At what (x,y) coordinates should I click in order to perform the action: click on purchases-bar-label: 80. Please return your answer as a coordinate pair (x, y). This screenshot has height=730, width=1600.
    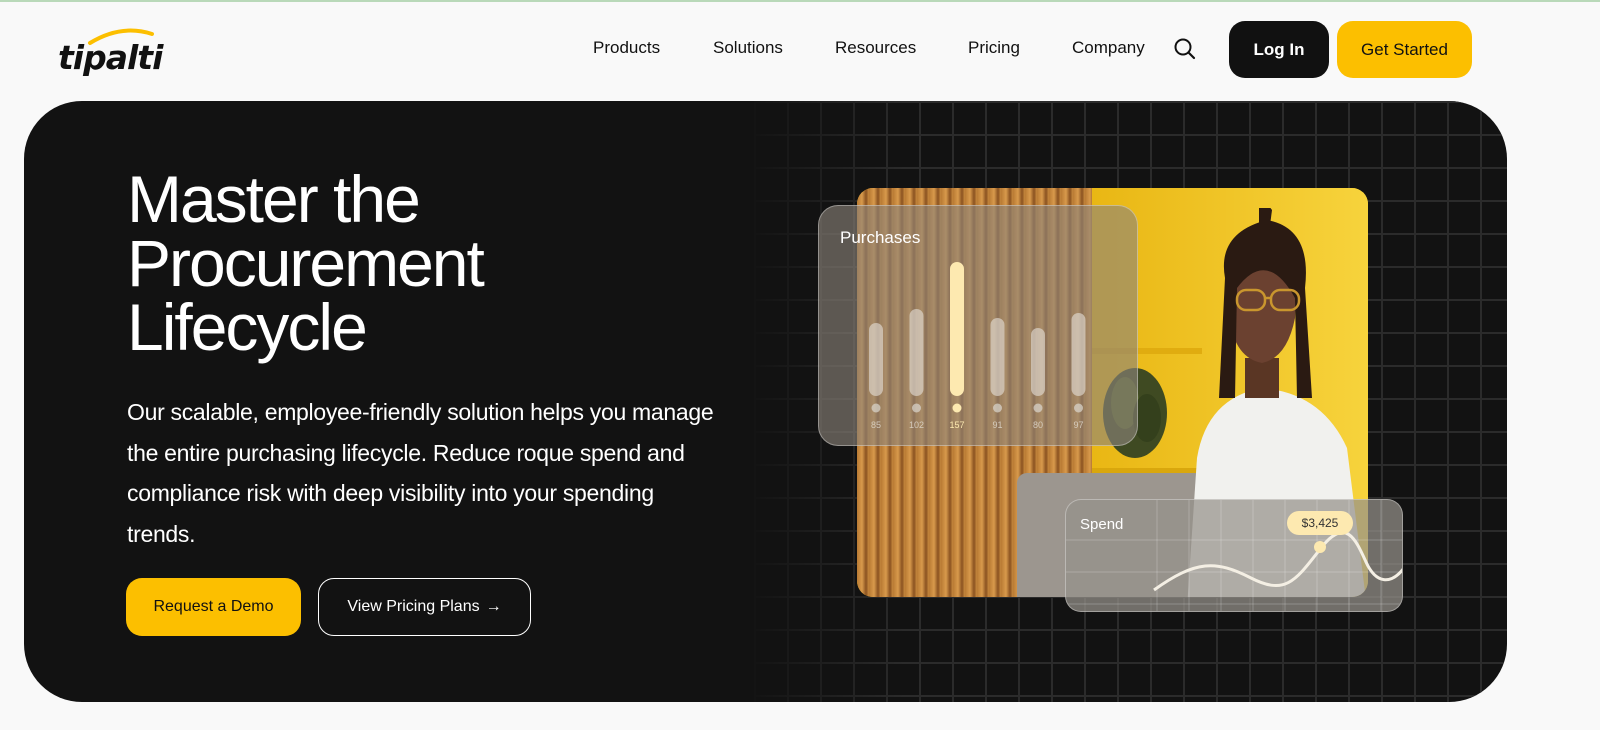
    Looking at the image, I should click on (1038, 425).